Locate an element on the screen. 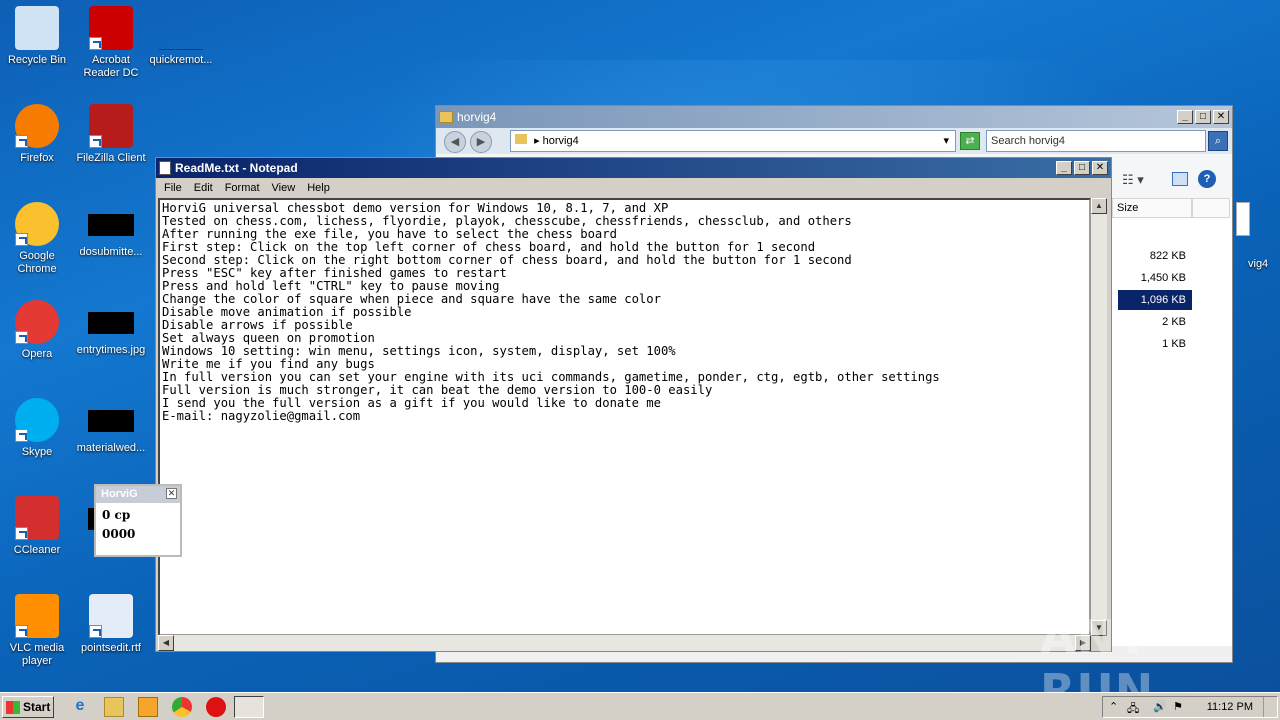  file-icon is located at coordinates (1243, 219).